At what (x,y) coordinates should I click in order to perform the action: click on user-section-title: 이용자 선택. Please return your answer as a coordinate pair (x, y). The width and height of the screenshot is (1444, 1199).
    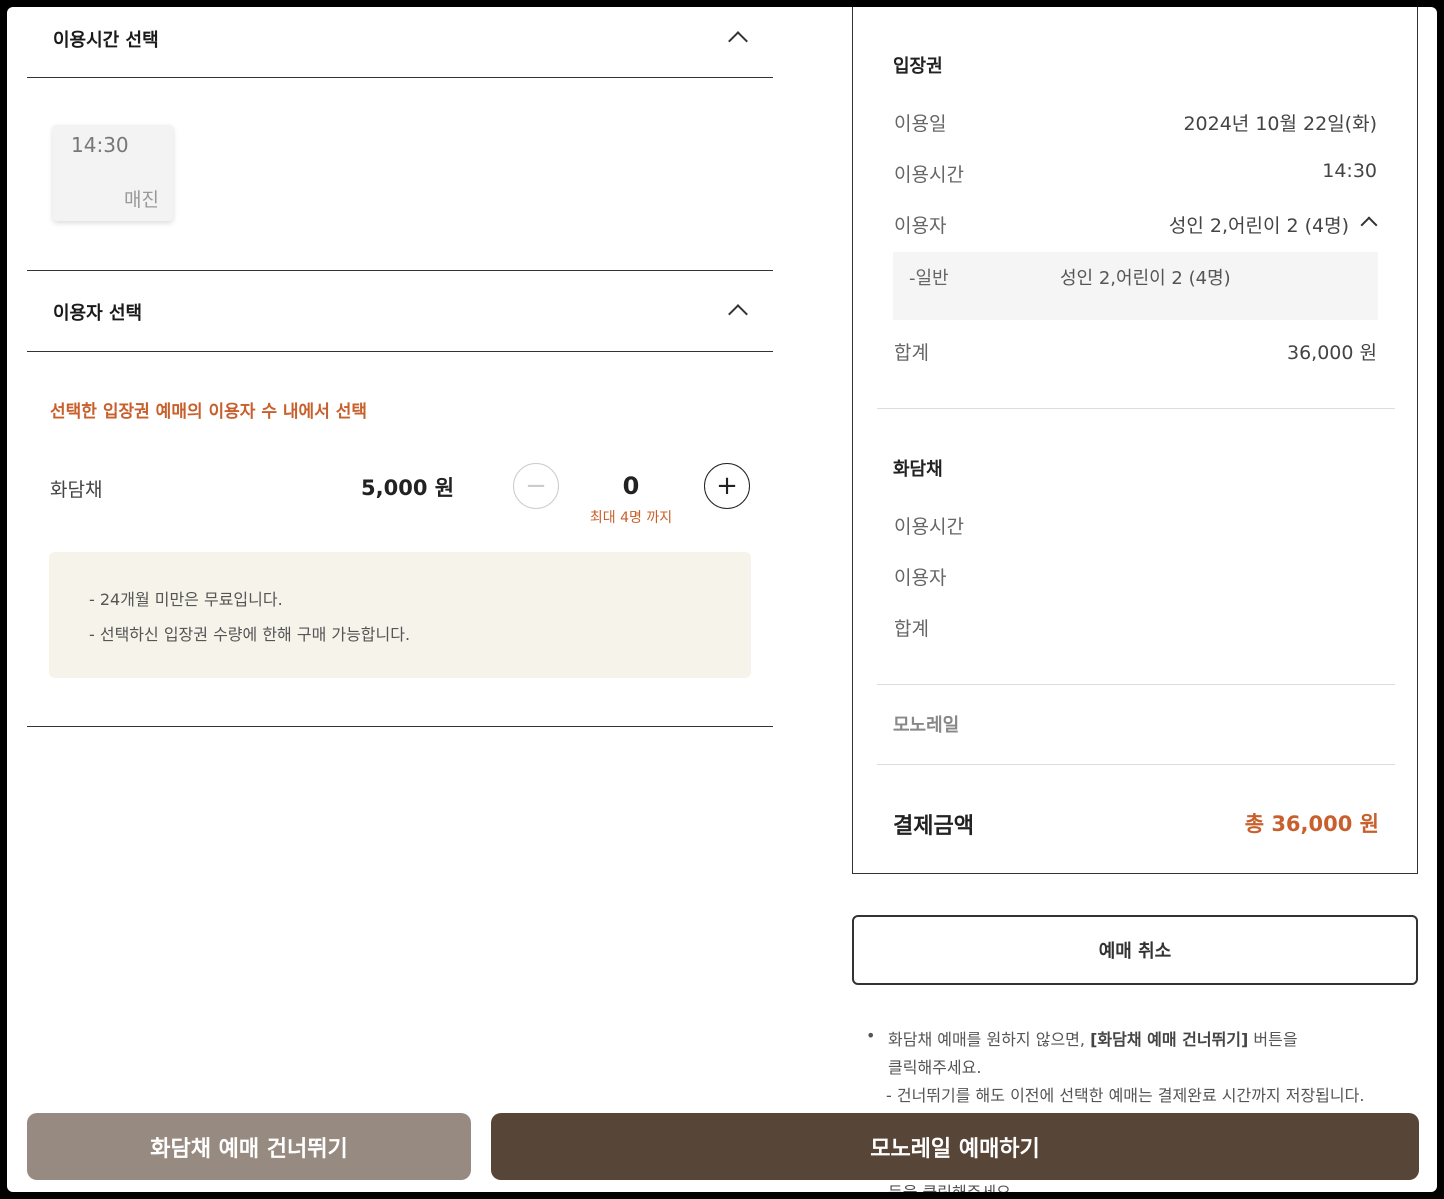
    Looking at the image, I should click on (98, 313).